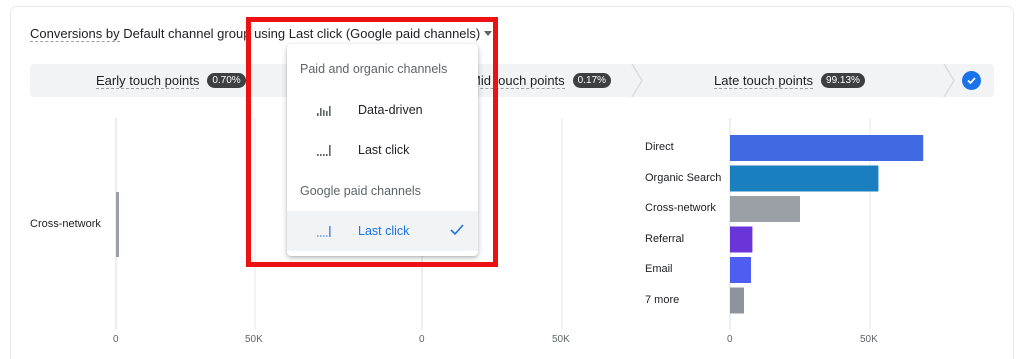 The height and width of the screenshot is (359, 1024). What do you see at coordinates (683, 177) in the screenshot?
I see `category-label: Organic Search` at bounding box center [683, 177].